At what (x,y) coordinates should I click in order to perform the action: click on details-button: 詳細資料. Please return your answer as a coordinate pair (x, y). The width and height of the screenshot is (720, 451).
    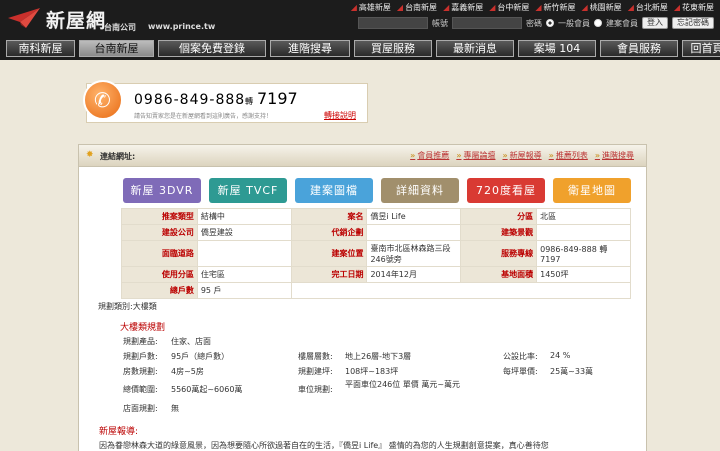
    Looking at the image, I should click on (420, 190).